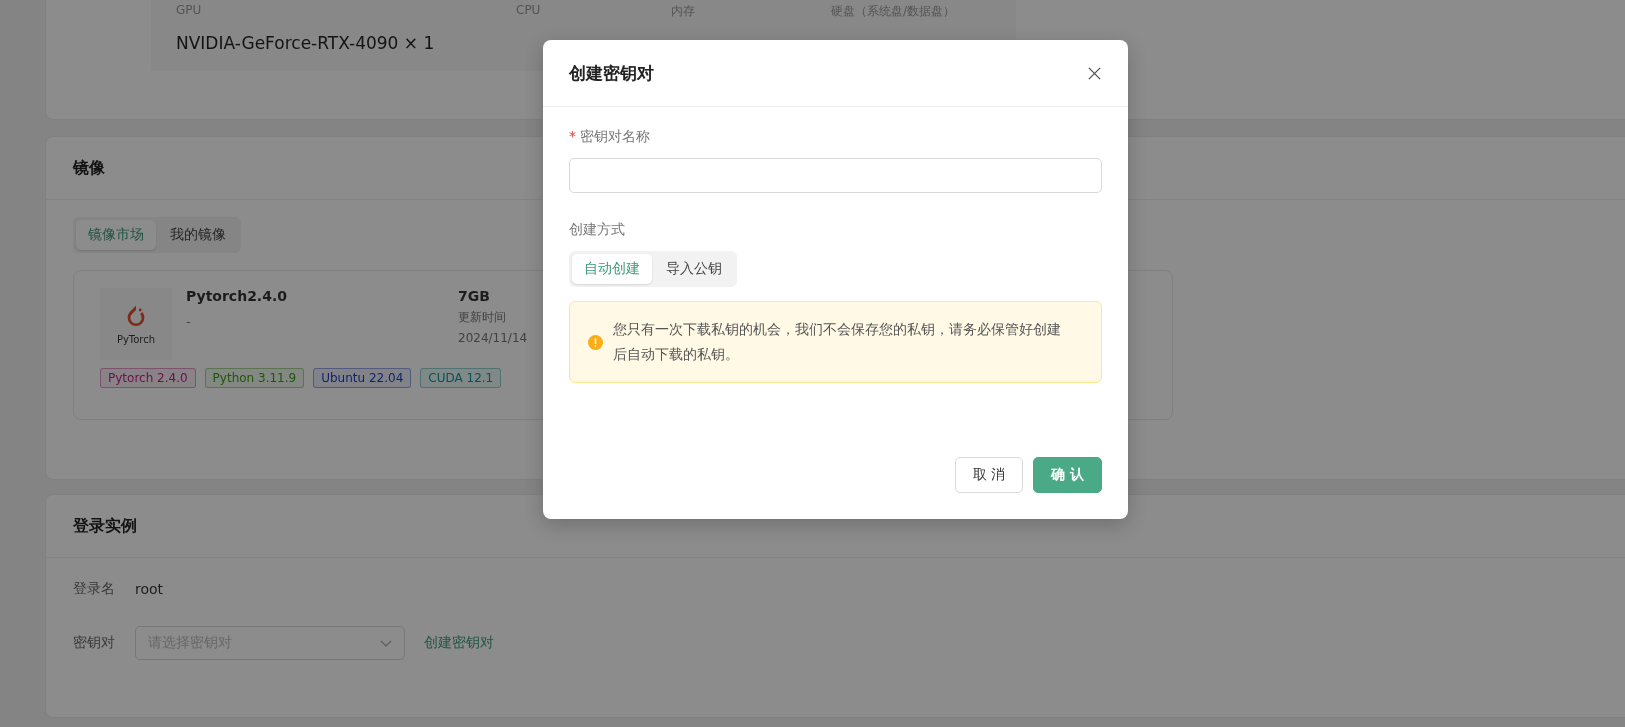 This screenshot has width=1625, height=727. I want to click on login-name: root, so click(149, 589).